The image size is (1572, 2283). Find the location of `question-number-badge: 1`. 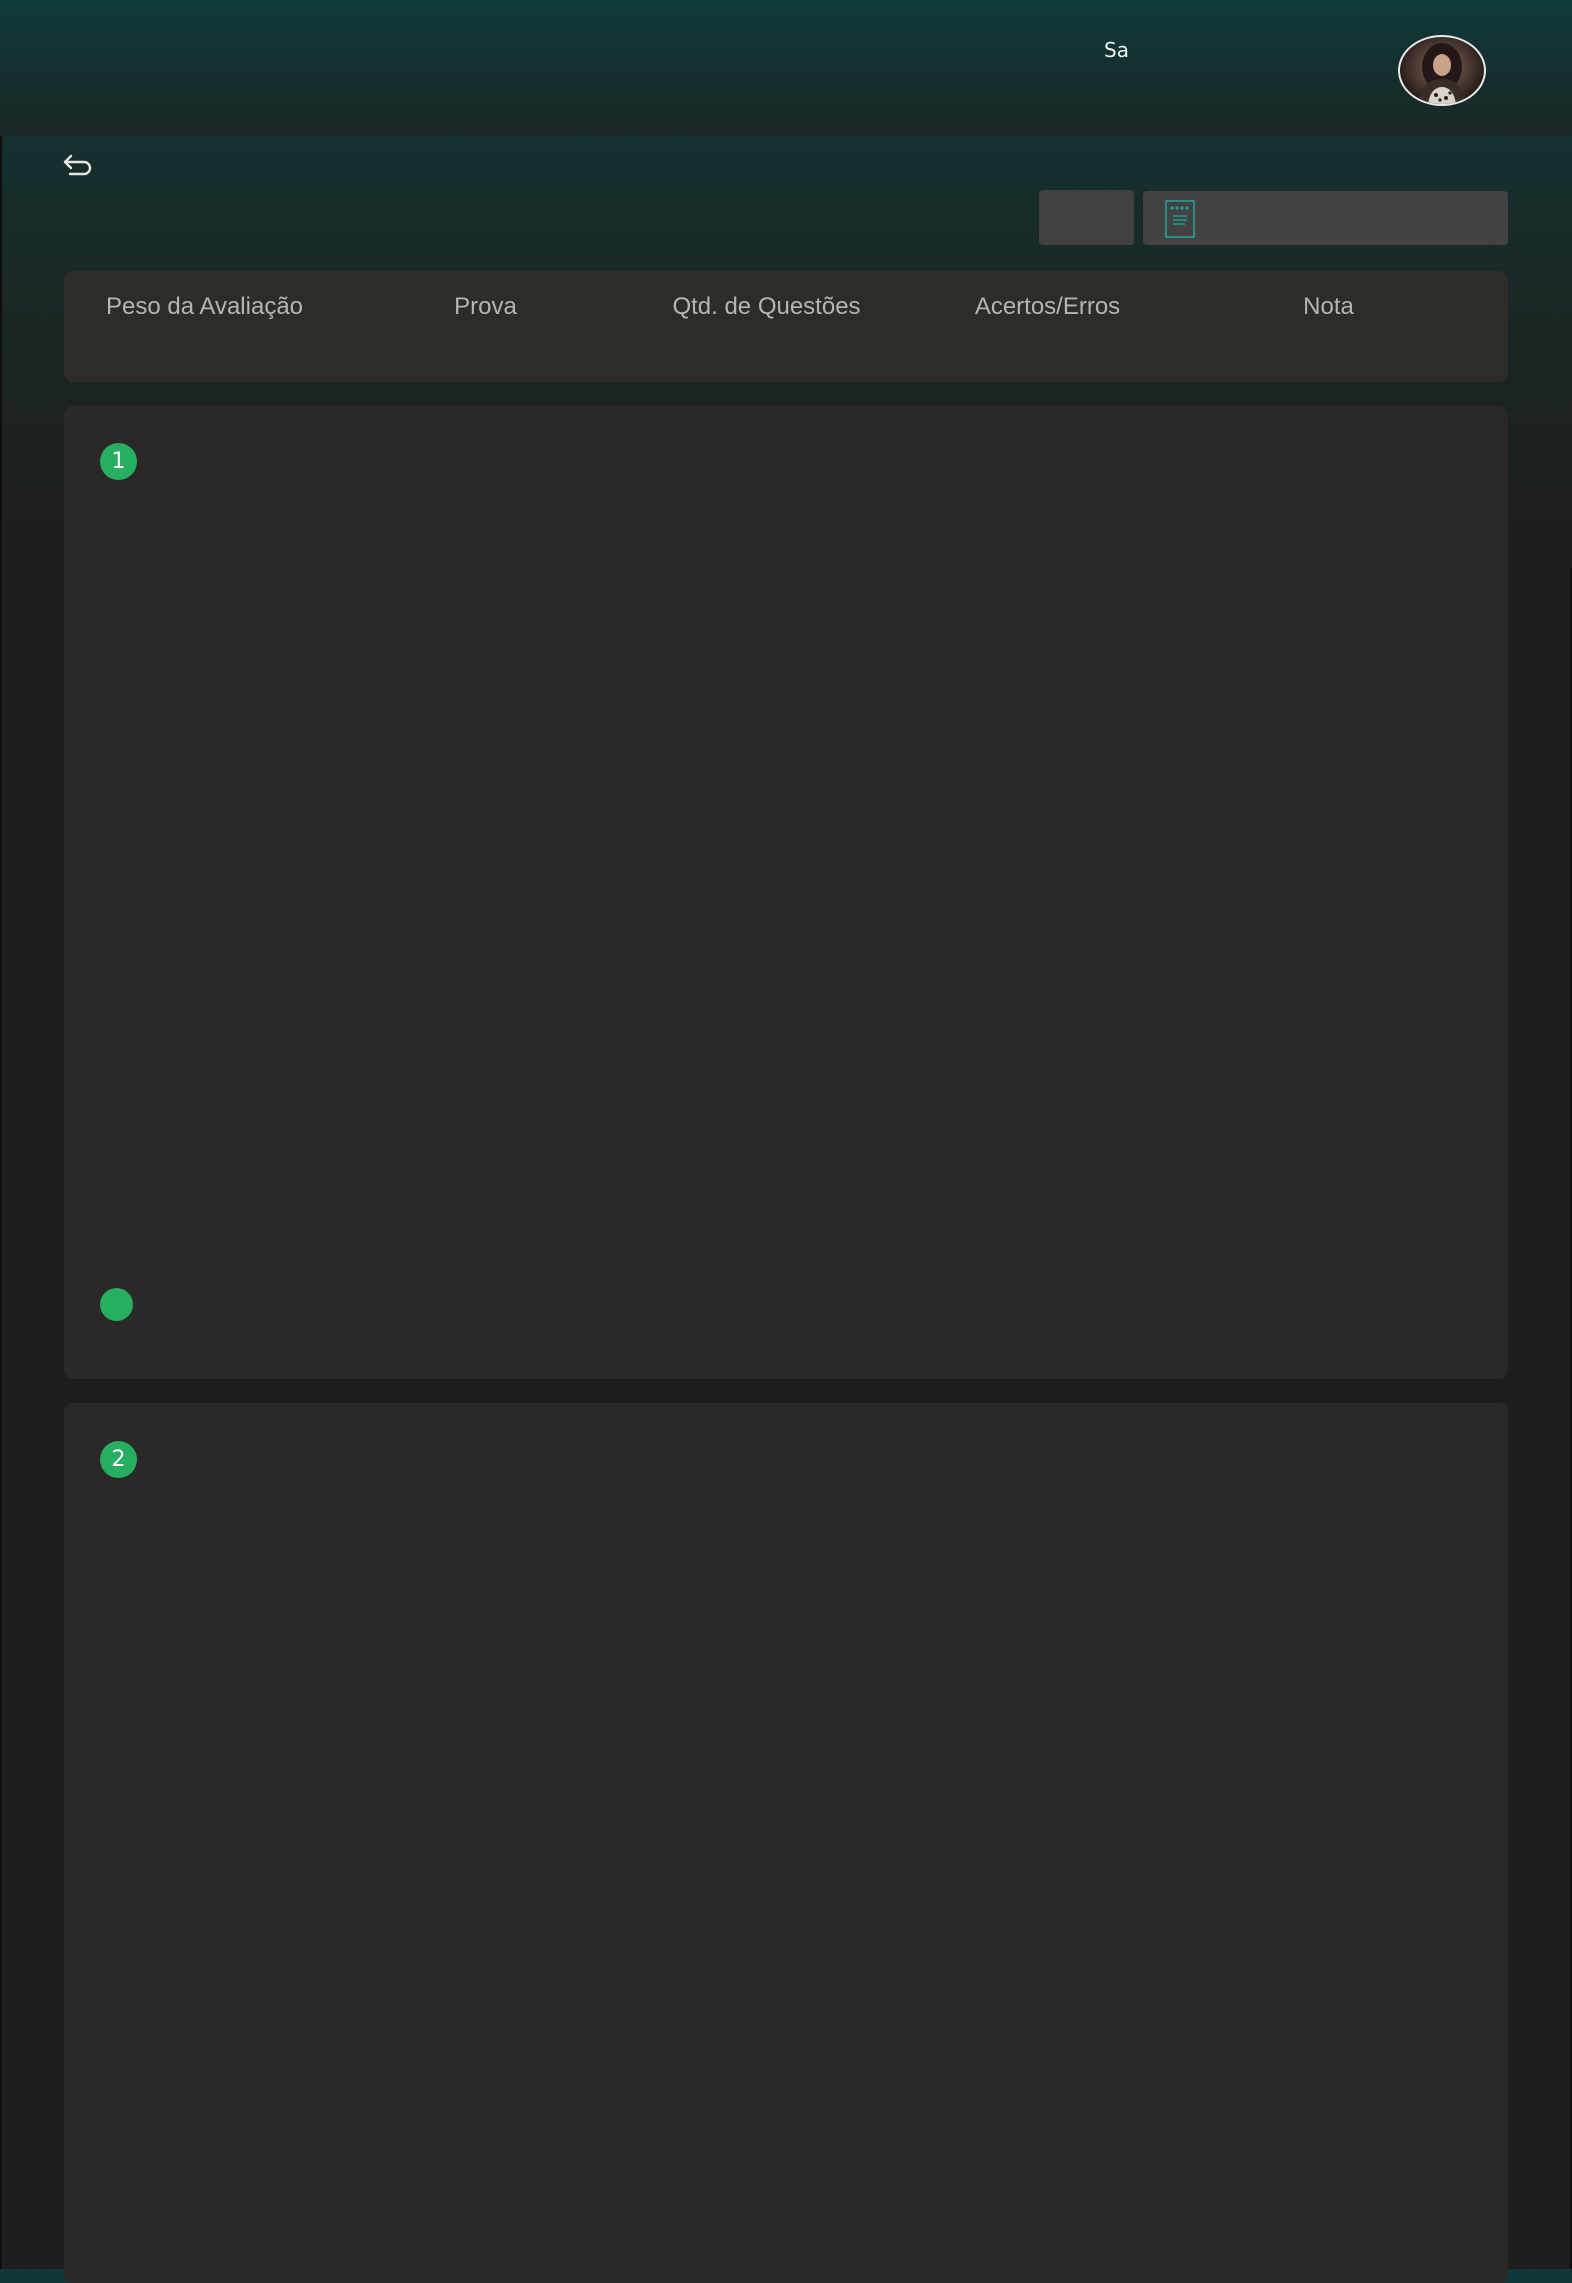

question-number-badge: 1 is located at coordinates (118, 461).